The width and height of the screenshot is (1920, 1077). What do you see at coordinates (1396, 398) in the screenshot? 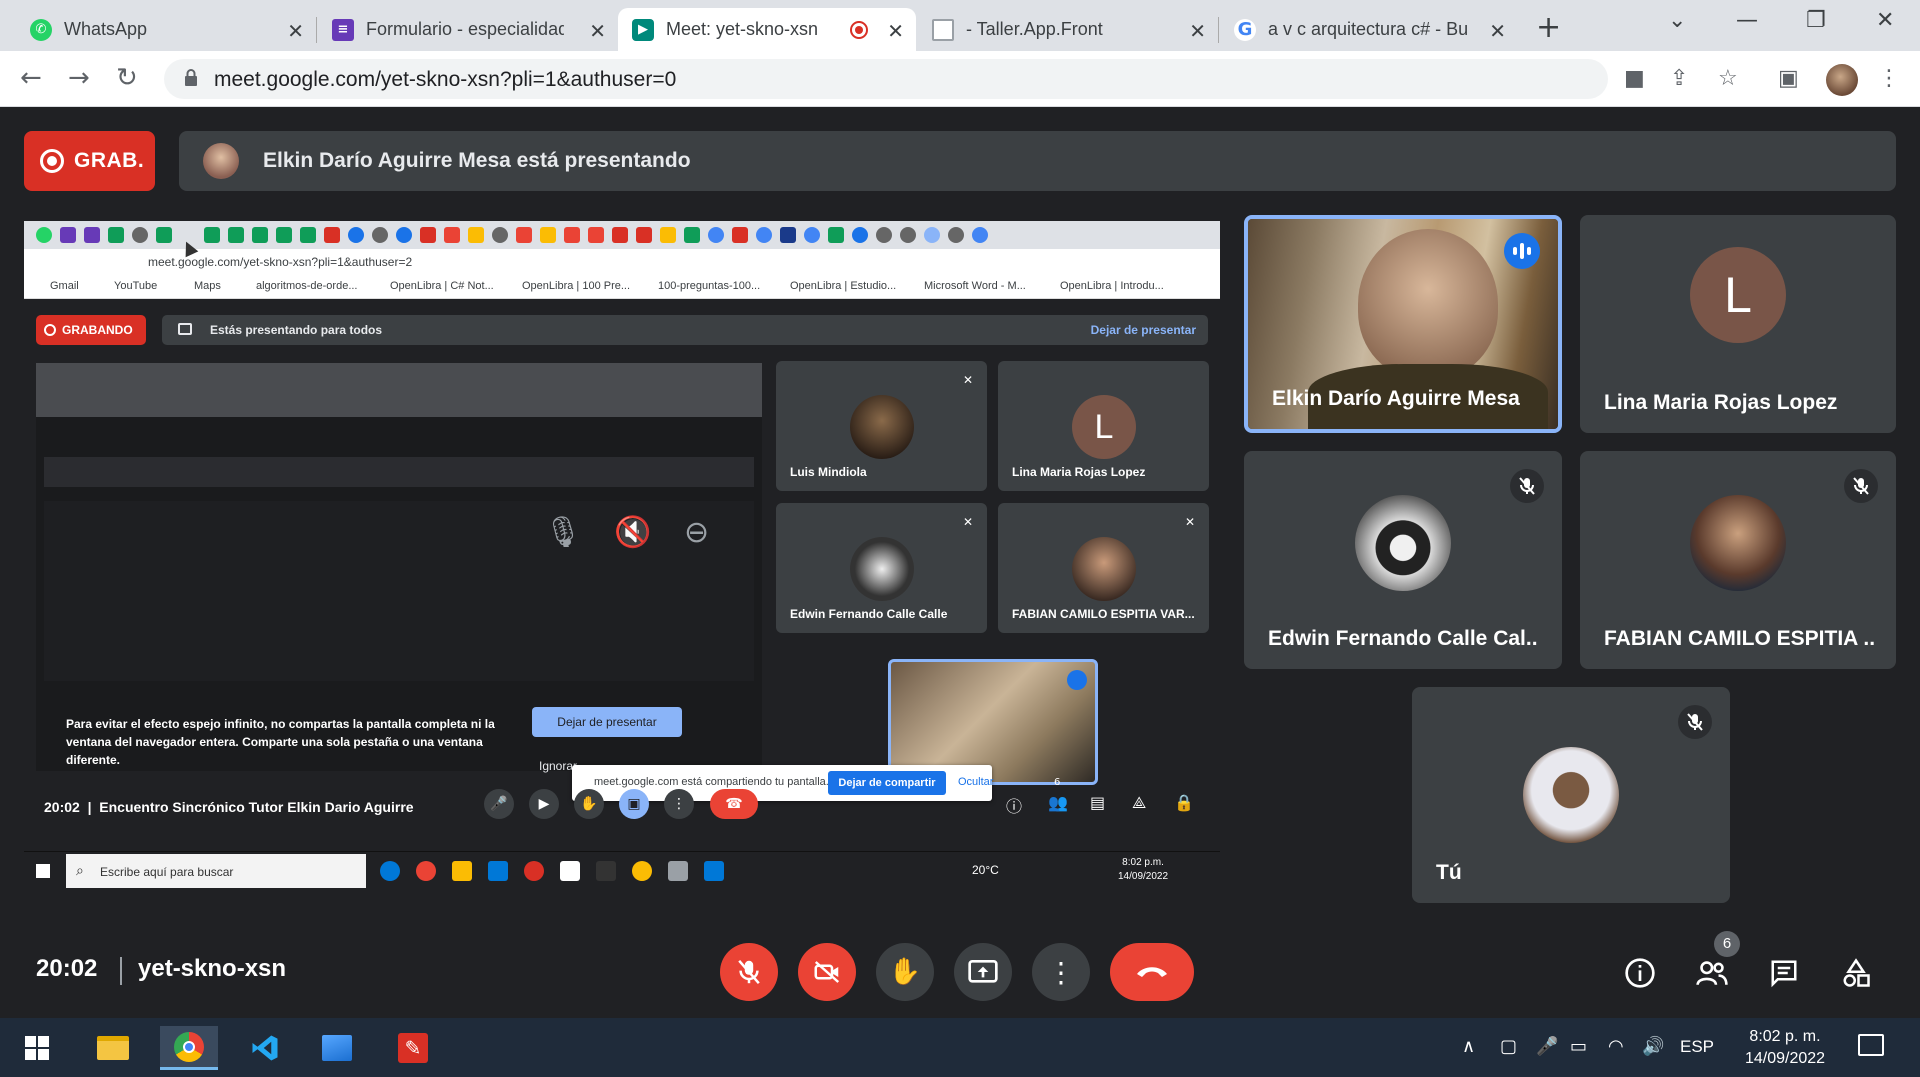
I see `participant-name: Elkin Darío Aguirre Mesa` at bounding box center [1396, 398].